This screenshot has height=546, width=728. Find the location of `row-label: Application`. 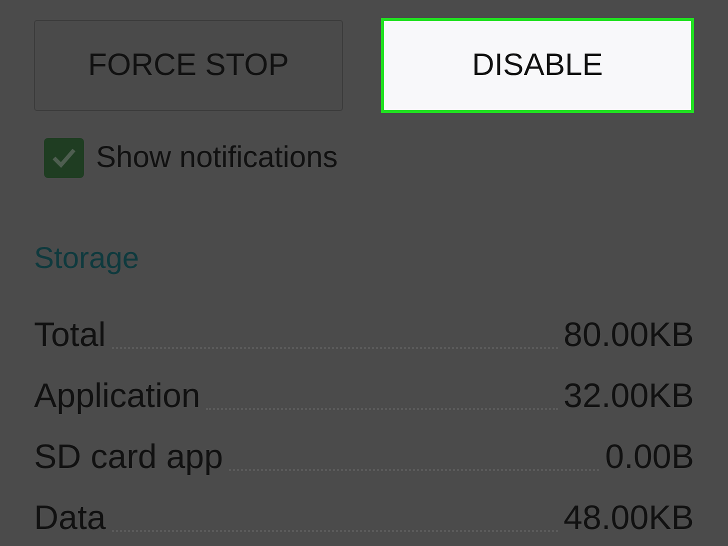

row-label: Application is located at coordinates (117, 396).